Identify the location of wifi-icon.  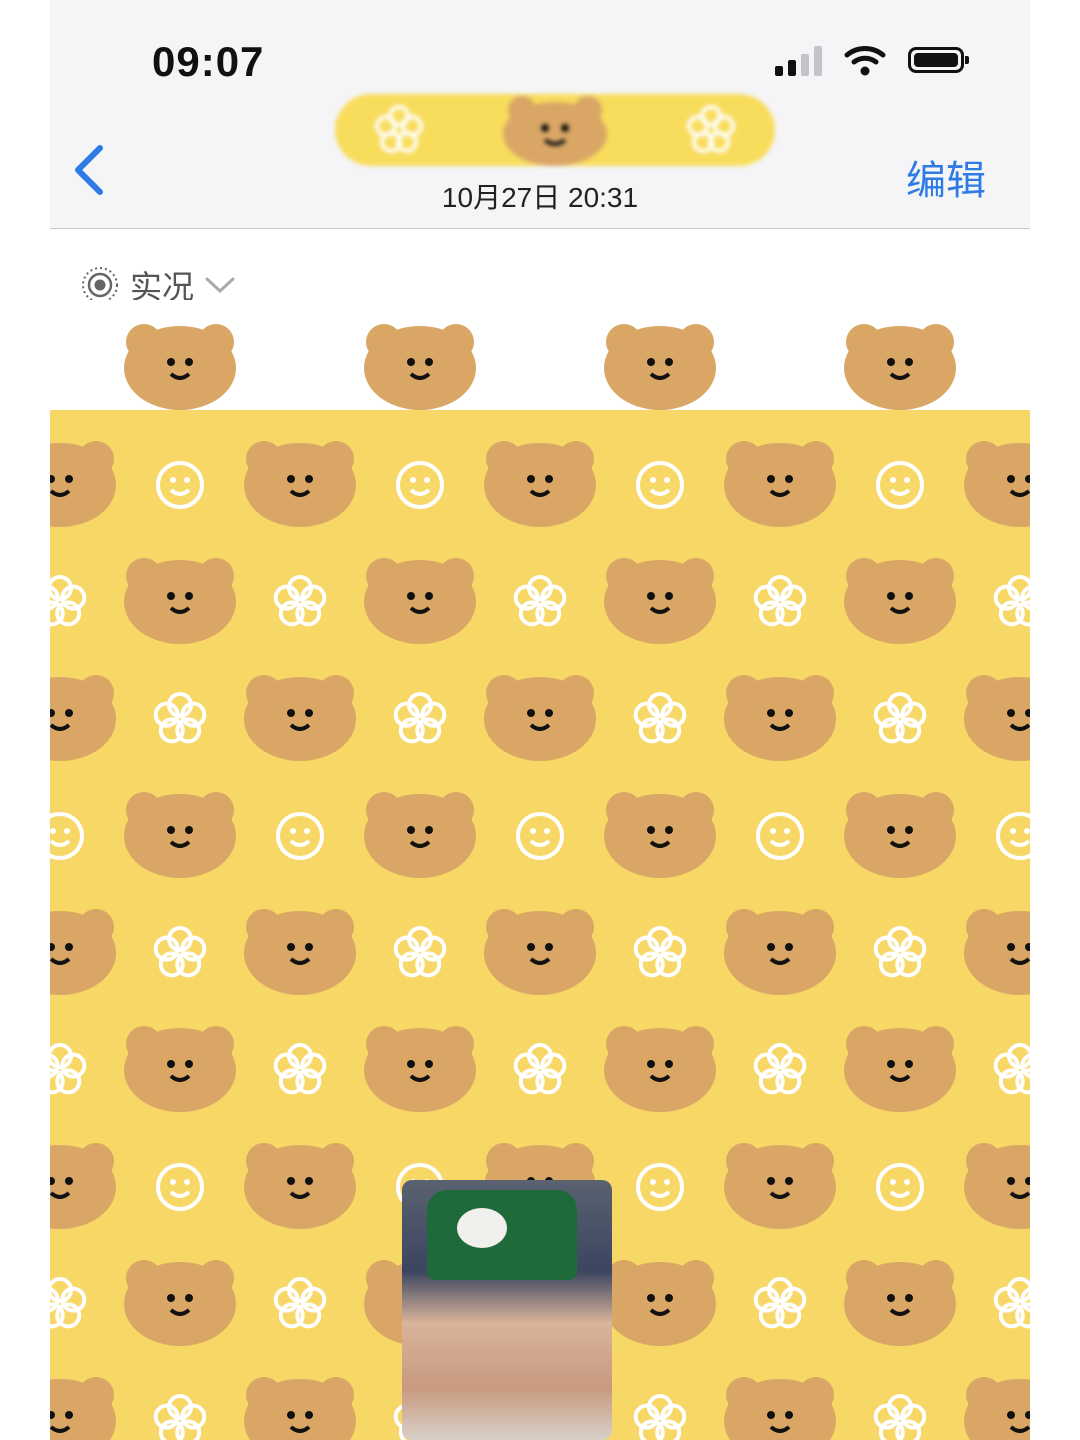
(865, 61).